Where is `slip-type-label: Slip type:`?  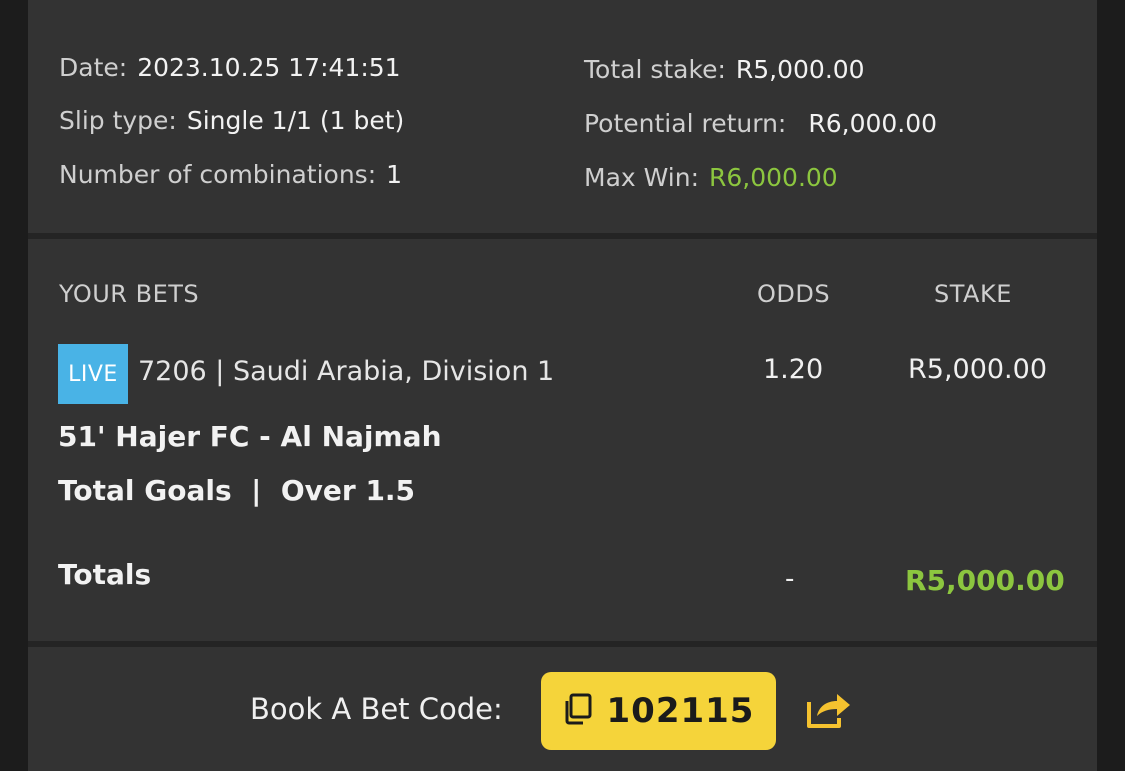
slip-type-label: Slip type: is located at coordinates (118, 120).